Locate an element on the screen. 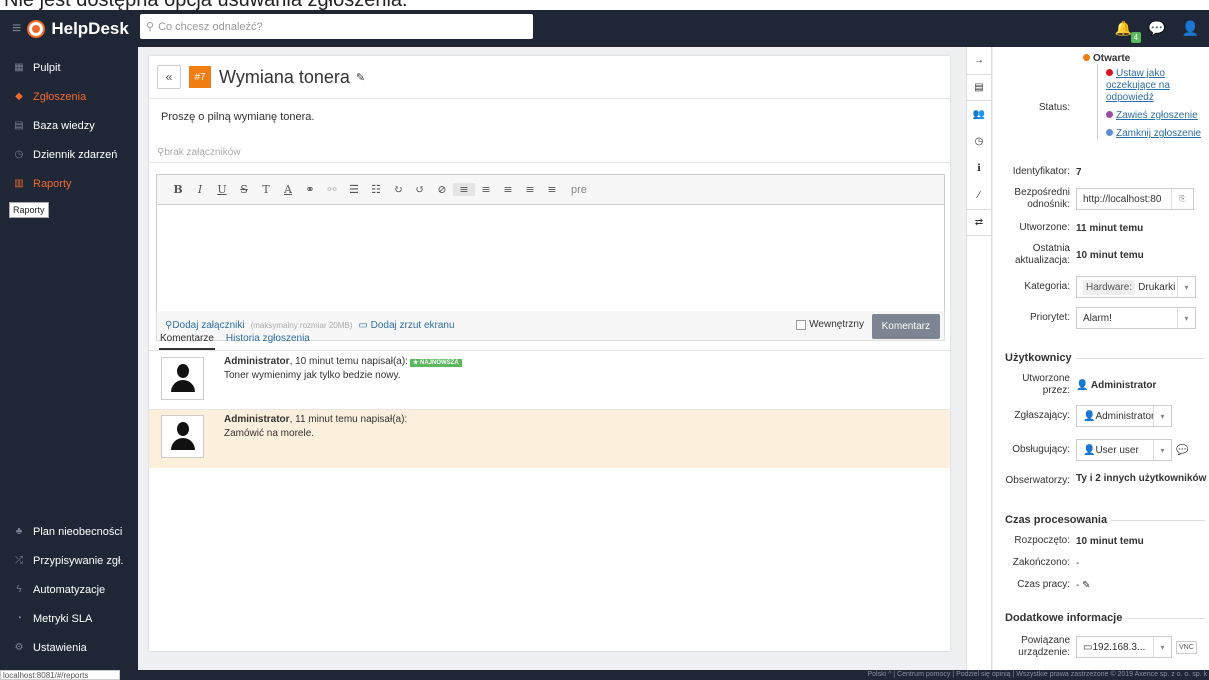 This screenshot has width=1209, height=680. outdent-button: ≡ is located at coordinates (552, 189).